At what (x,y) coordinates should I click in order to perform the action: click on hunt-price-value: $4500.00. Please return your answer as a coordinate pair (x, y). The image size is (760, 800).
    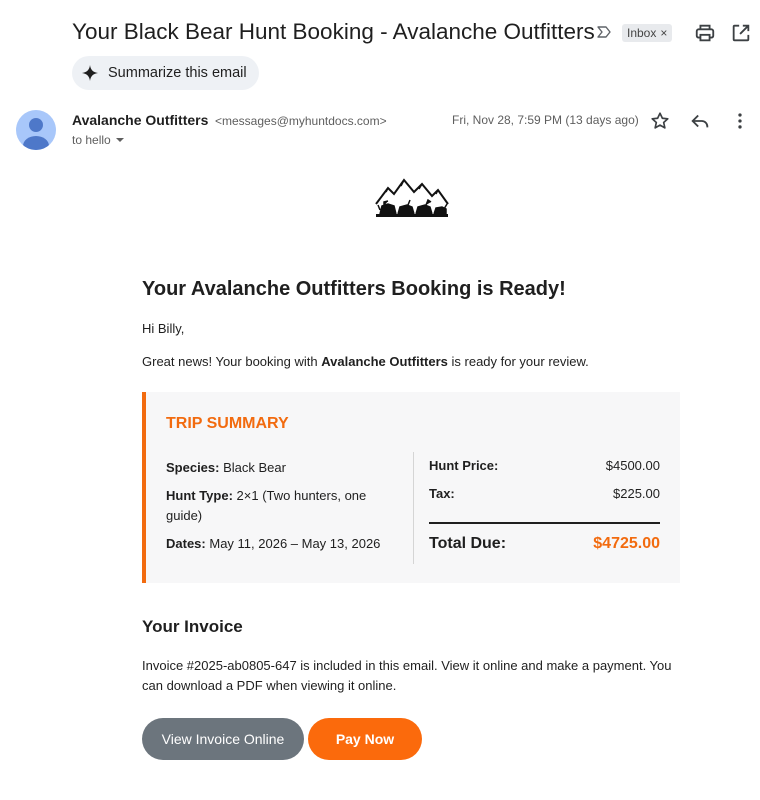
    Looking at the image, I should click on (632, 465).